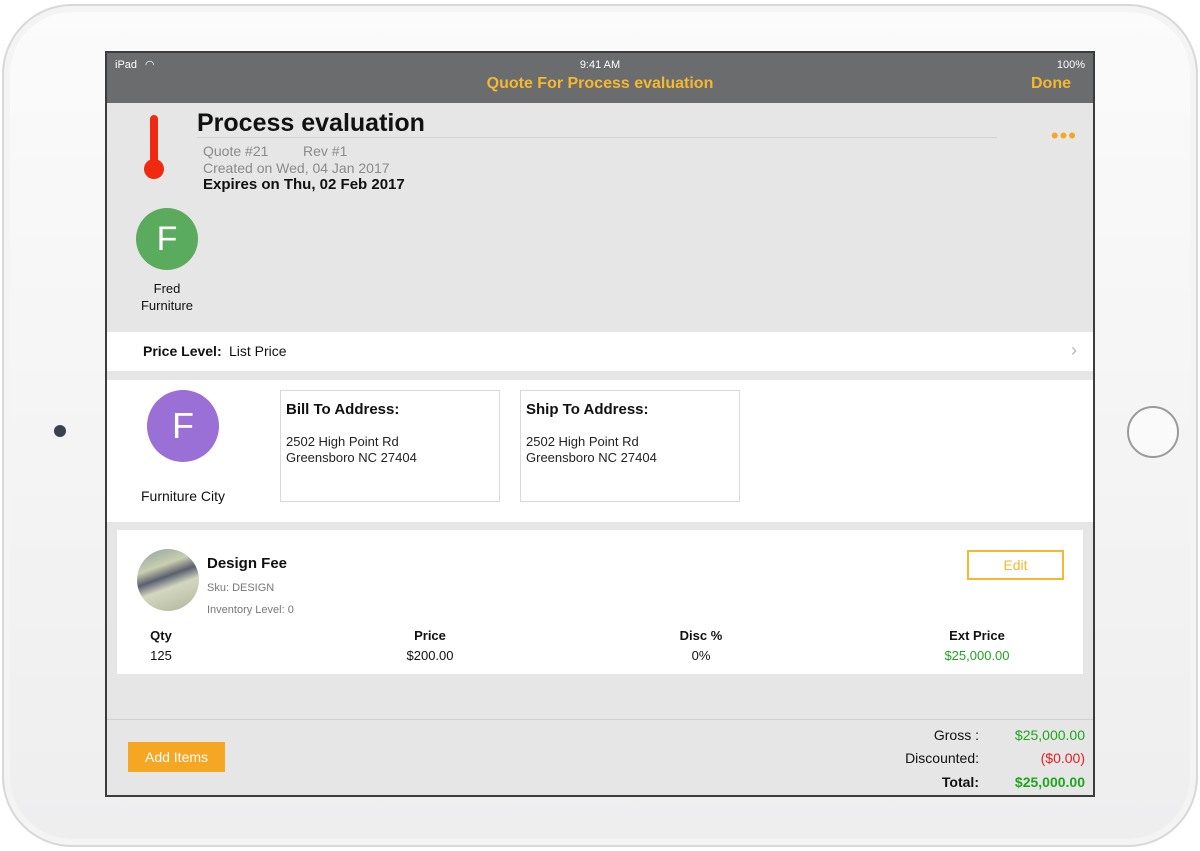 The image size is (1200, 851). I want to click on ship-to-title: Ship To Address:, so click(587, 409).